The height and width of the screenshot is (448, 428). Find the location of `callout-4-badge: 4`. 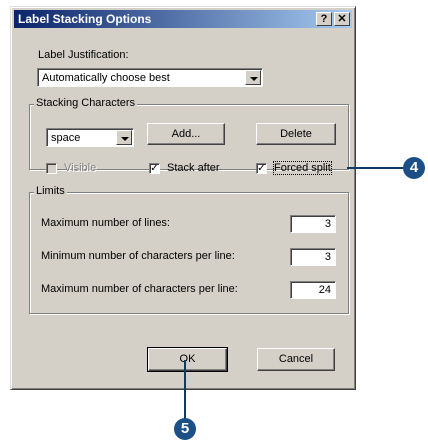

callout-4-badge: 4 is located at coordinates (414, 168).